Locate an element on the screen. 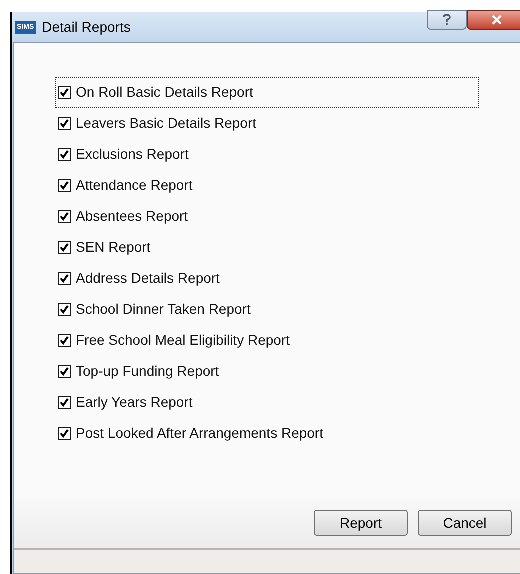  checkbox-item: Free School Meal Eligibility Report is located at coordinates (267, 340).